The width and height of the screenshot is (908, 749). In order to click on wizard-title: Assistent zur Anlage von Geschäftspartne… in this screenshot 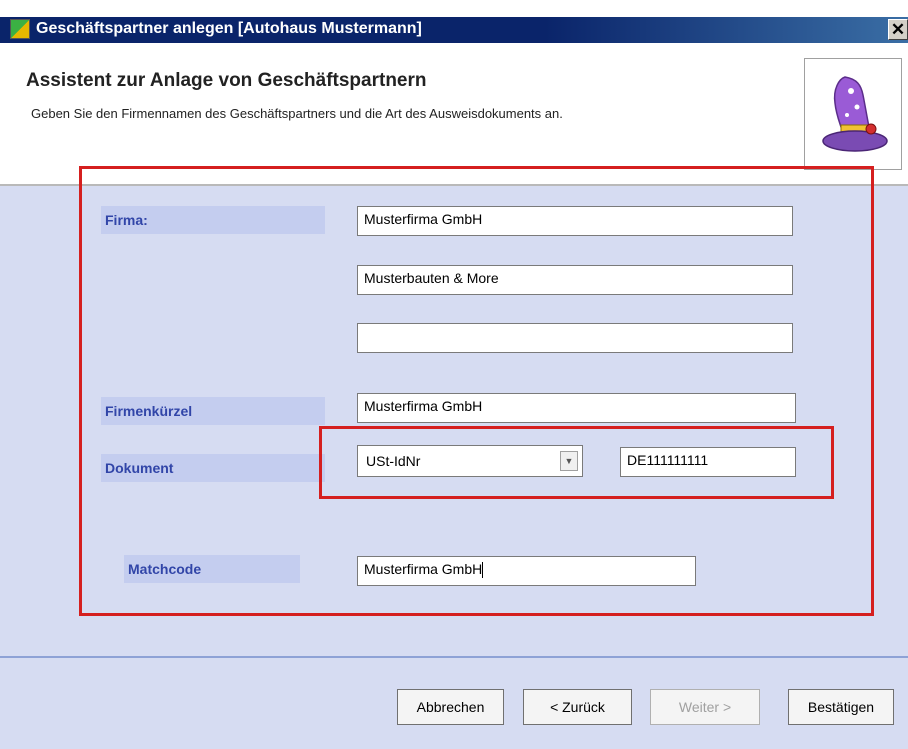, I will do `click(226, 80)`.